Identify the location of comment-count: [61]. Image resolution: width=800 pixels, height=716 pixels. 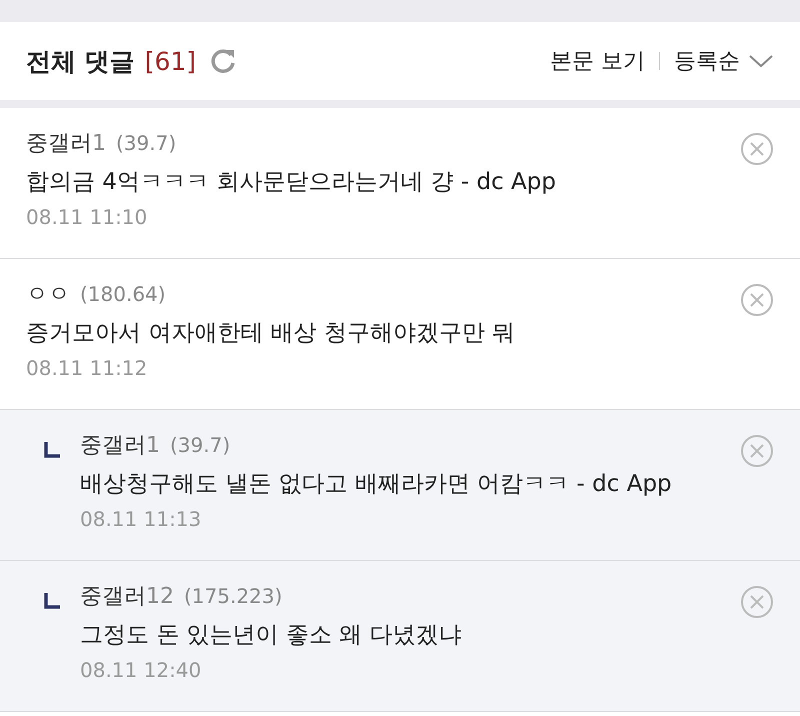
(170, 61).